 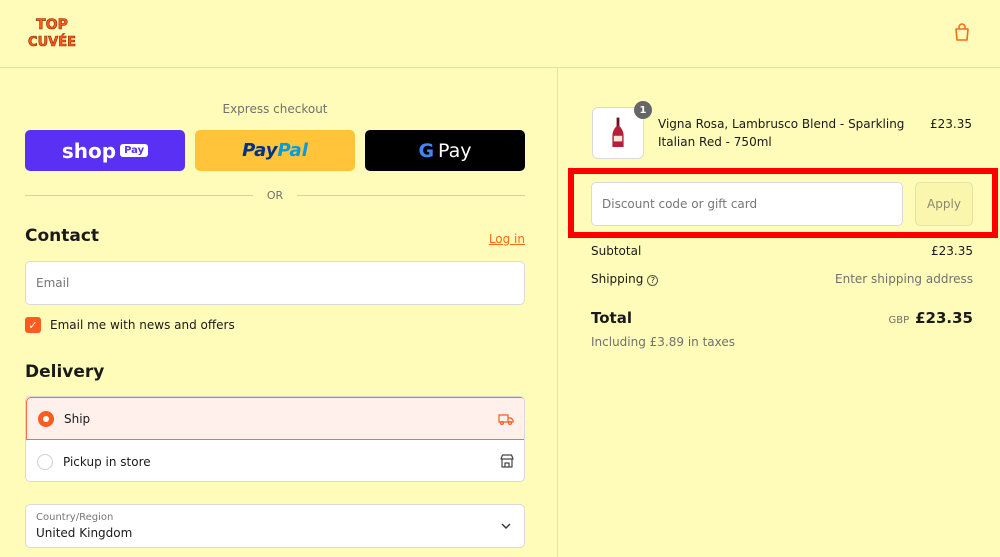 What do you see at coordinates (426, 150) in the screenshot?
I see `google-g-icon: G` at bounding box center [426, 150].